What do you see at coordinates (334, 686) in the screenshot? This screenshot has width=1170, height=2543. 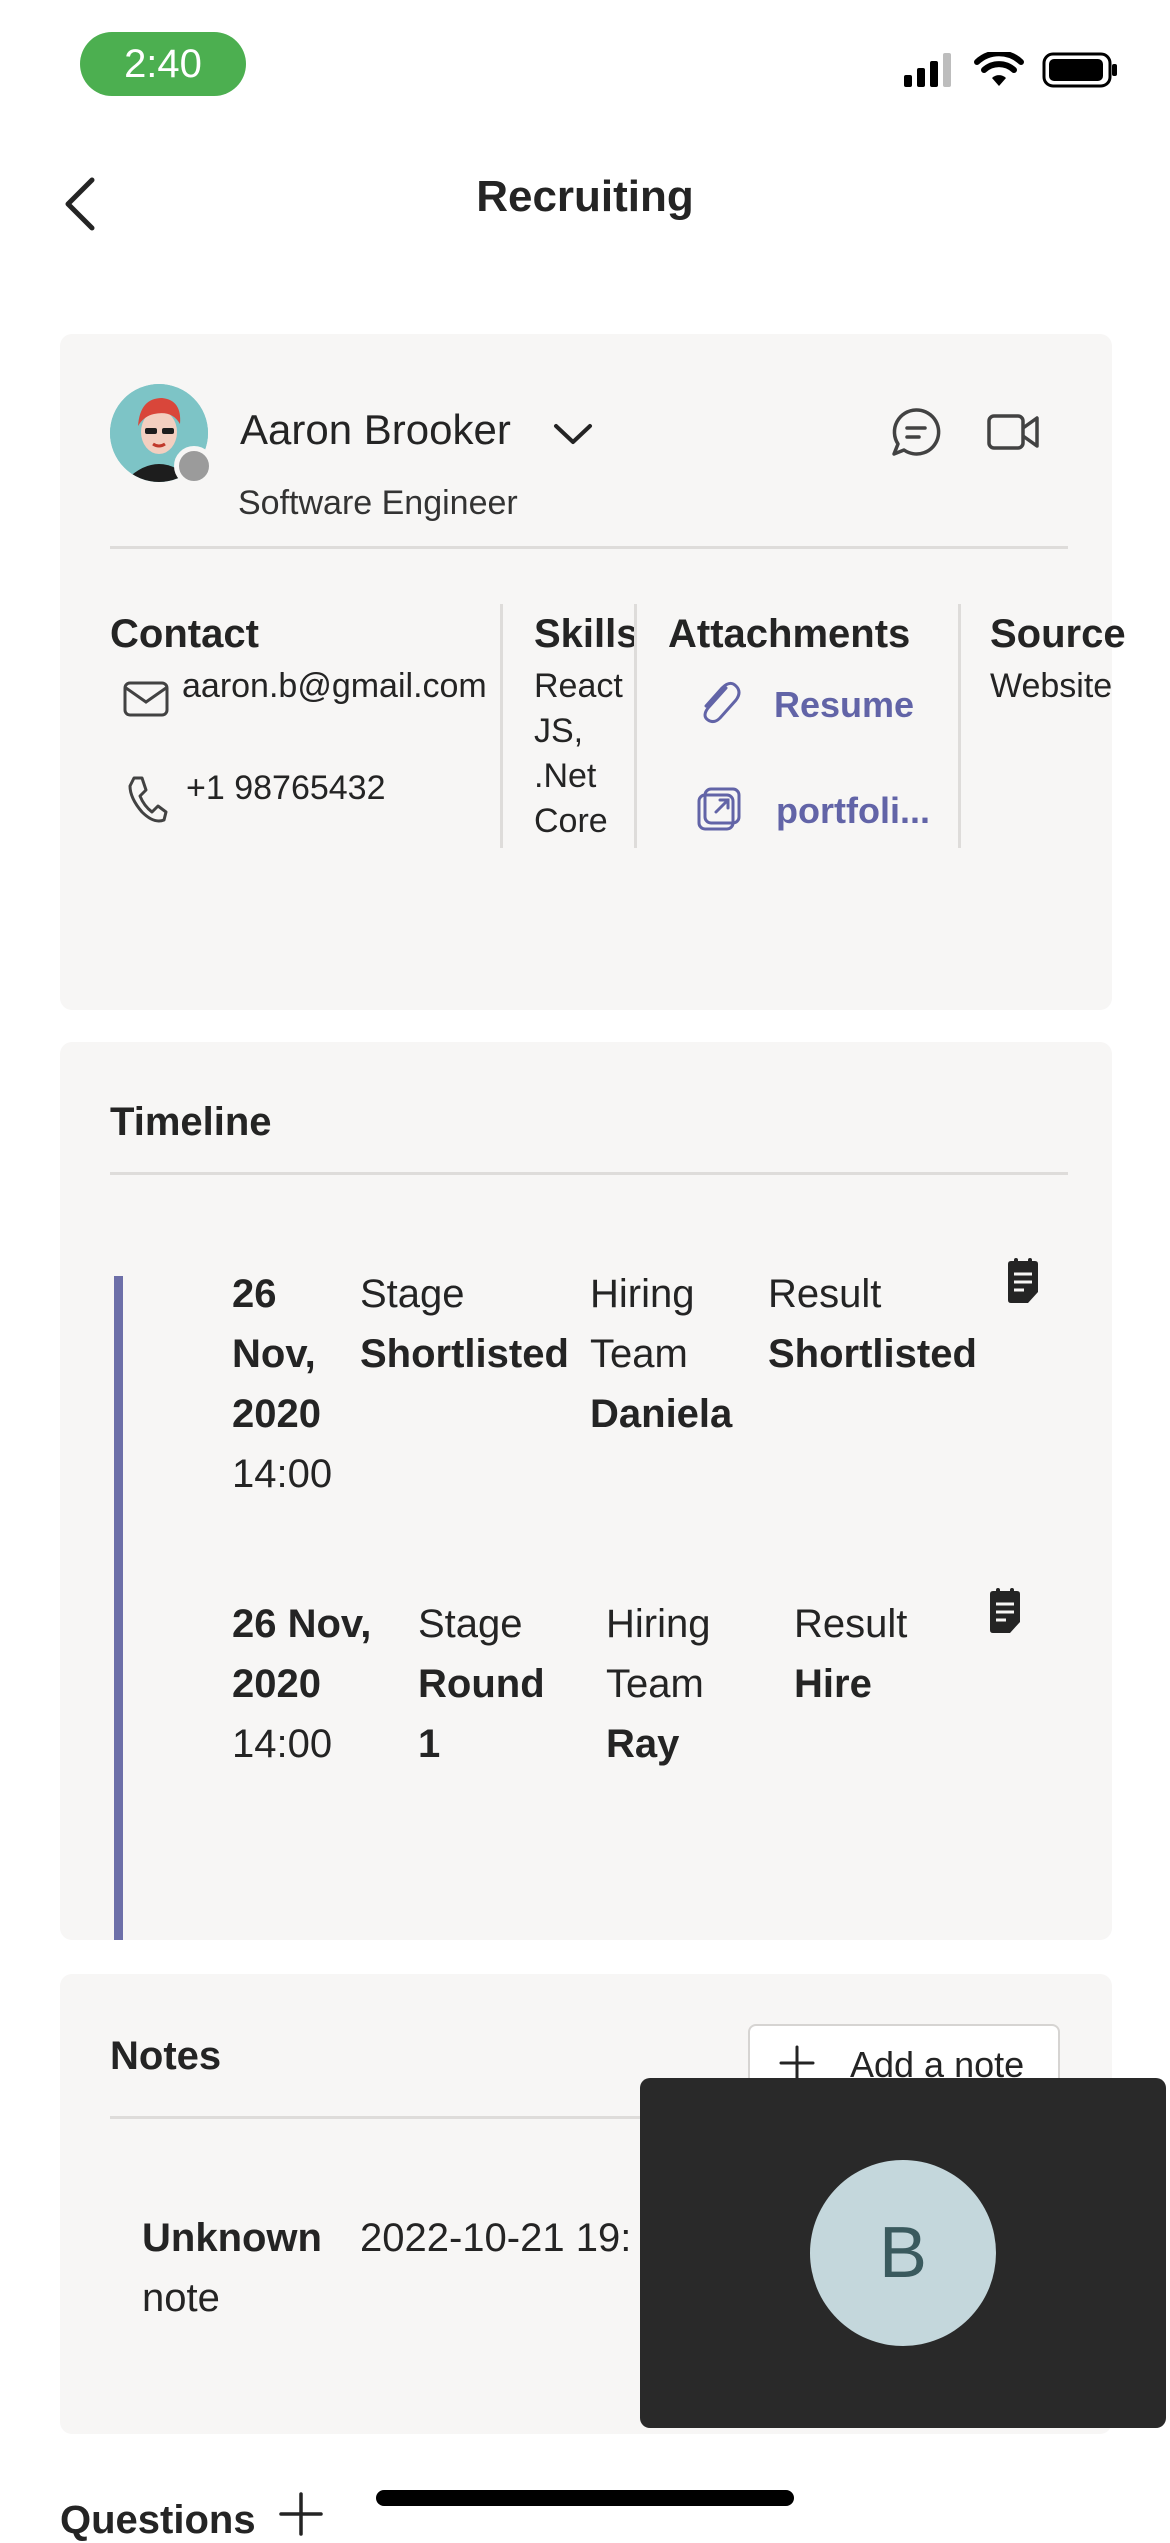 I see `contact-email: aaron.b@gmail.com` at bounding box center [334, 686].